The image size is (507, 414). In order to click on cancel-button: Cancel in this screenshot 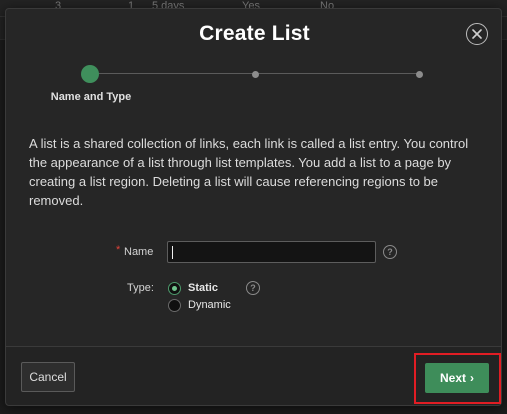, I will do `click(48, 377)`.